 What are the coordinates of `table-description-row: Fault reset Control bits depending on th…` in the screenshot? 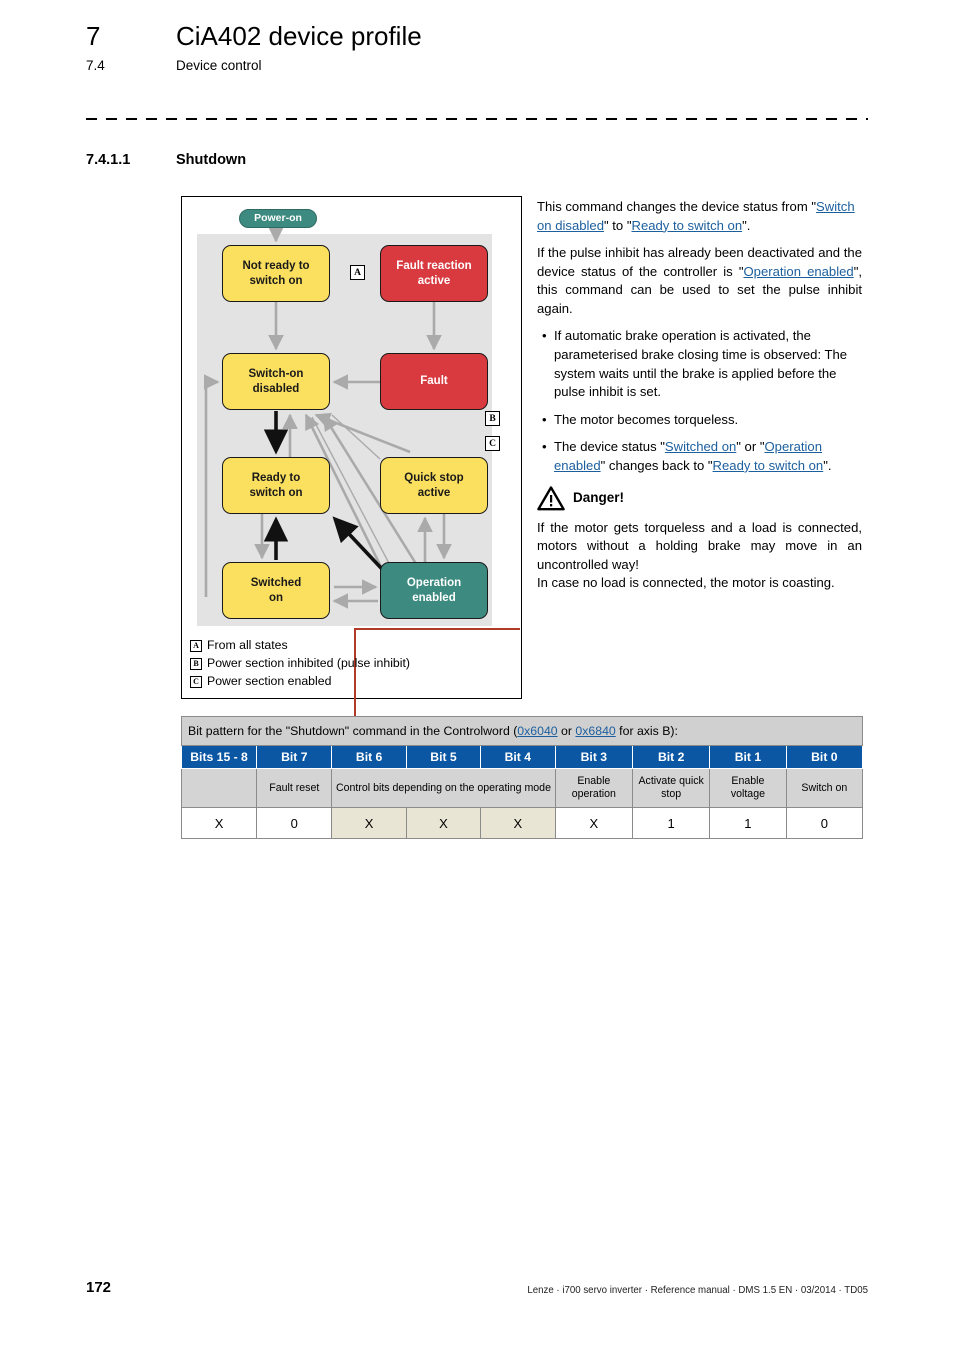 It's located at (522, 788).